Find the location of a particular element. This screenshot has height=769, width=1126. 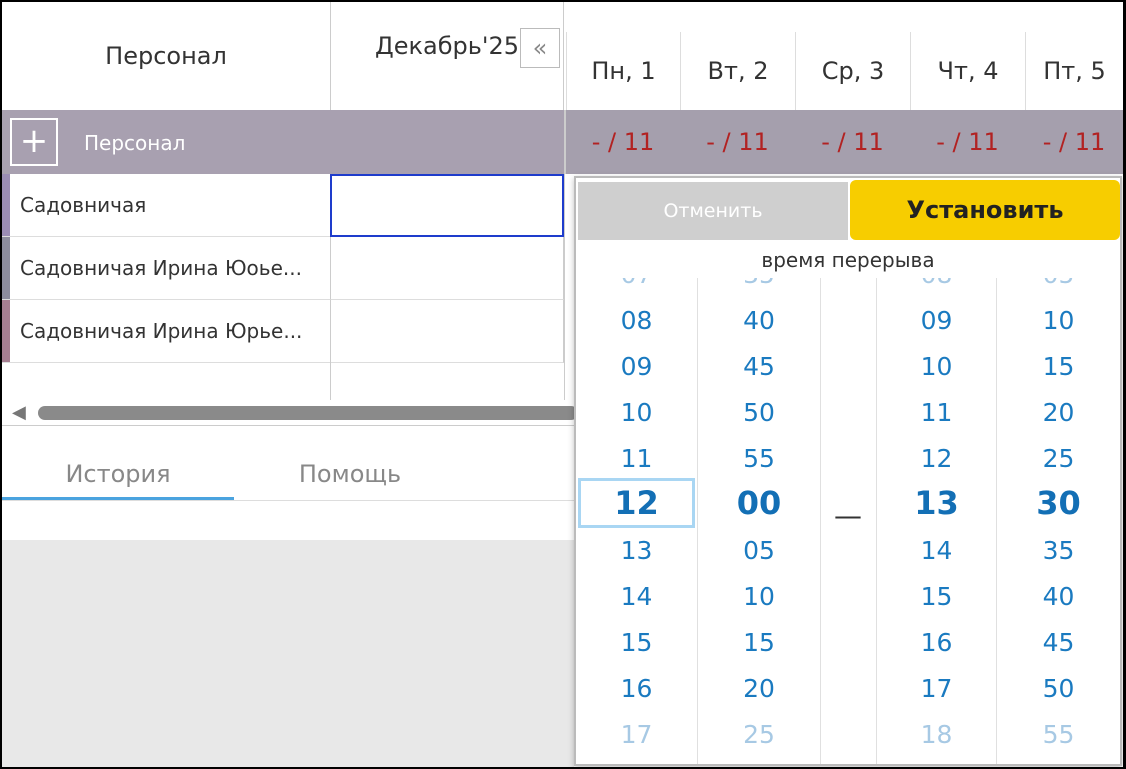

picker-item: 12 is located at coordinates (936, 459).